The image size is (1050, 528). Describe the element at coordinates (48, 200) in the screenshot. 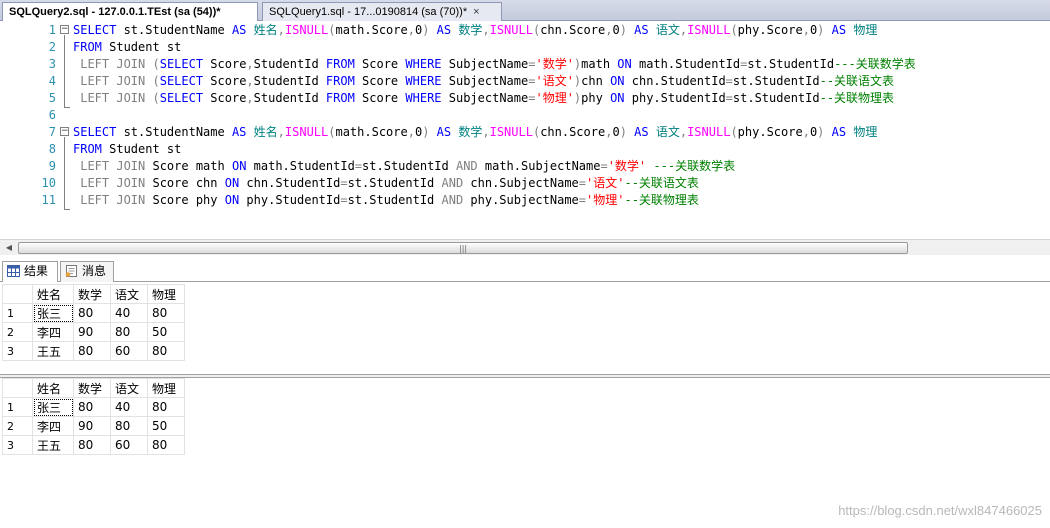

I see `line-number: 11` at that location.